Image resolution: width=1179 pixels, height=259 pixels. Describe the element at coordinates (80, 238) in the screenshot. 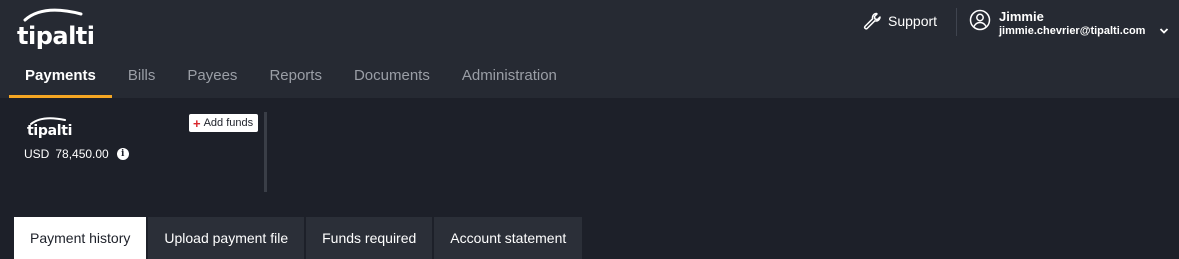

I see `tab-payment-history: Payment history` at that location.